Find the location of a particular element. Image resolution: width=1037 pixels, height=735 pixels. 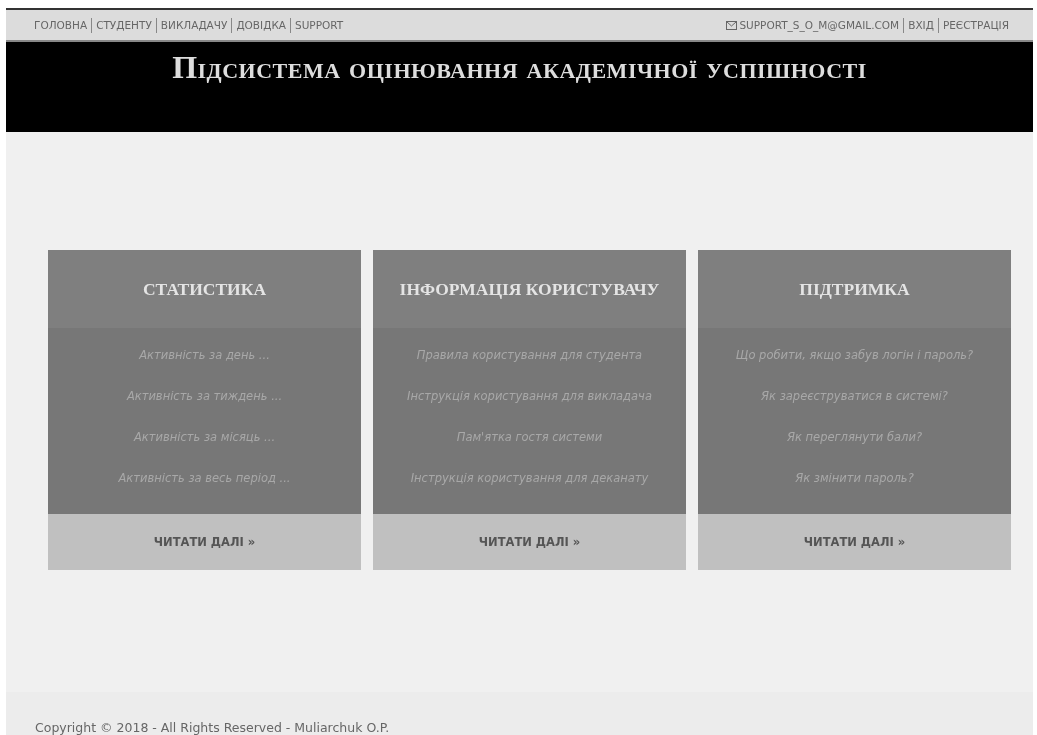

copyright-text: Copyright © 2018 - All Rights Reserved - Muliarchuk O.P. is located at coordinates (212, 727).